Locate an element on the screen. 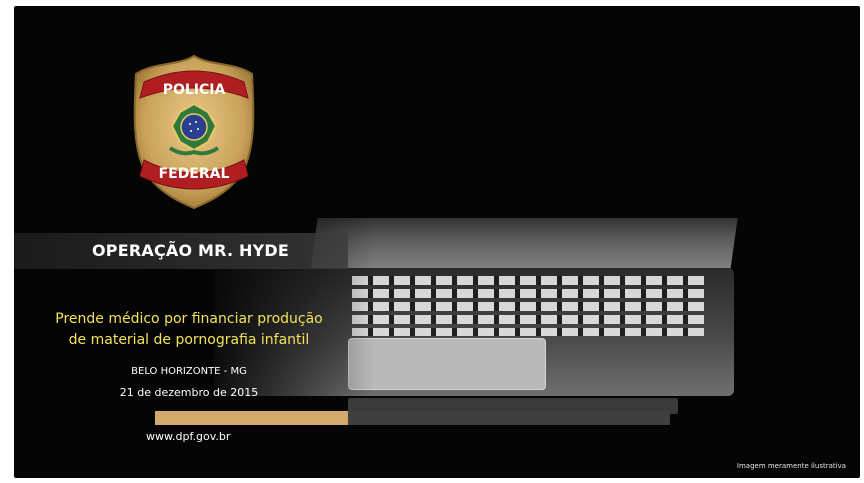  headline-line-2: de material de pornografia infantil is located at coordinates (189, 340).